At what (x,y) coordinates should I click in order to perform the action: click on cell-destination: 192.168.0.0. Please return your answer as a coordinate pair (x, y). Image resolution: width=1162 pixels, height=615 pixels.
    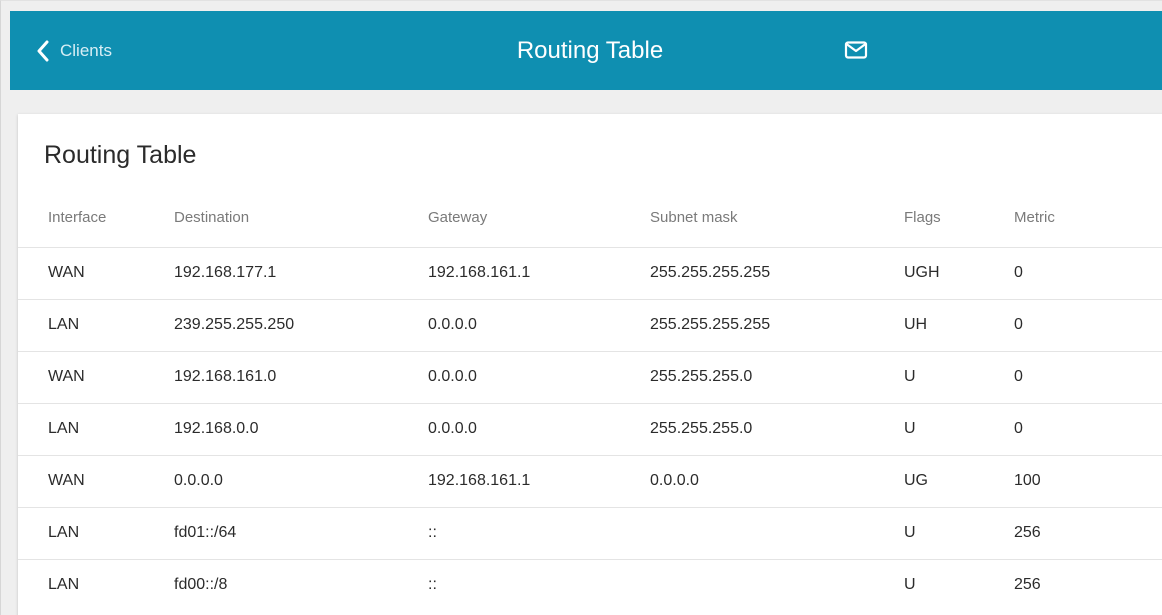
    Looking at the image, I should click on (301, 428).